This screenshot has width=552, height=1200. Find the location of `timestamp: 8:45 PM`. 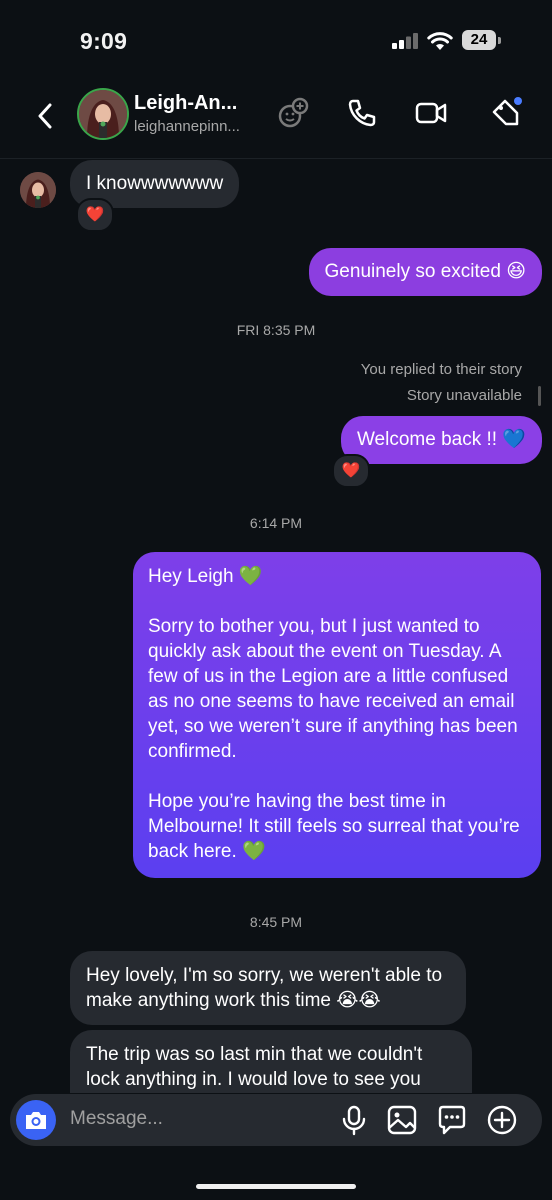

timestamp: 8:45 PM is located at coordinates (276, 922).